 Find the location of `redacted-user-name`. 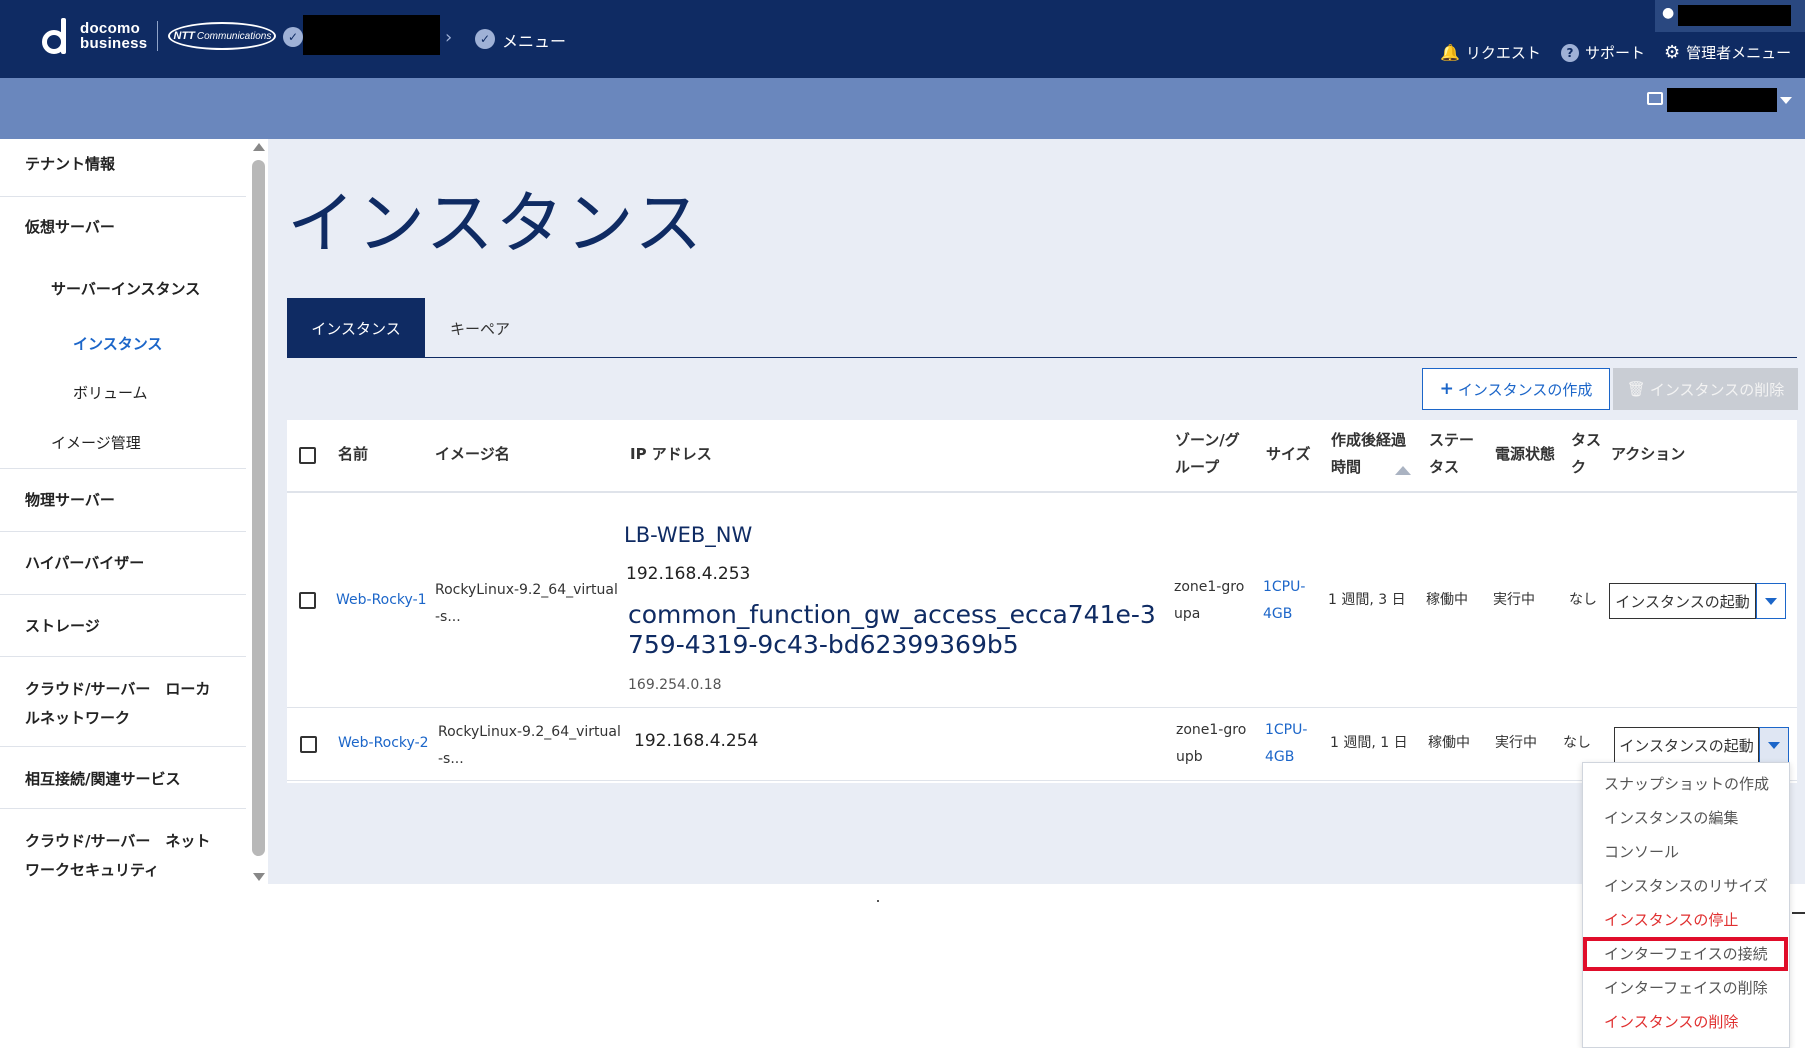

redacted-user-name is located at coordinates (1734, 15).